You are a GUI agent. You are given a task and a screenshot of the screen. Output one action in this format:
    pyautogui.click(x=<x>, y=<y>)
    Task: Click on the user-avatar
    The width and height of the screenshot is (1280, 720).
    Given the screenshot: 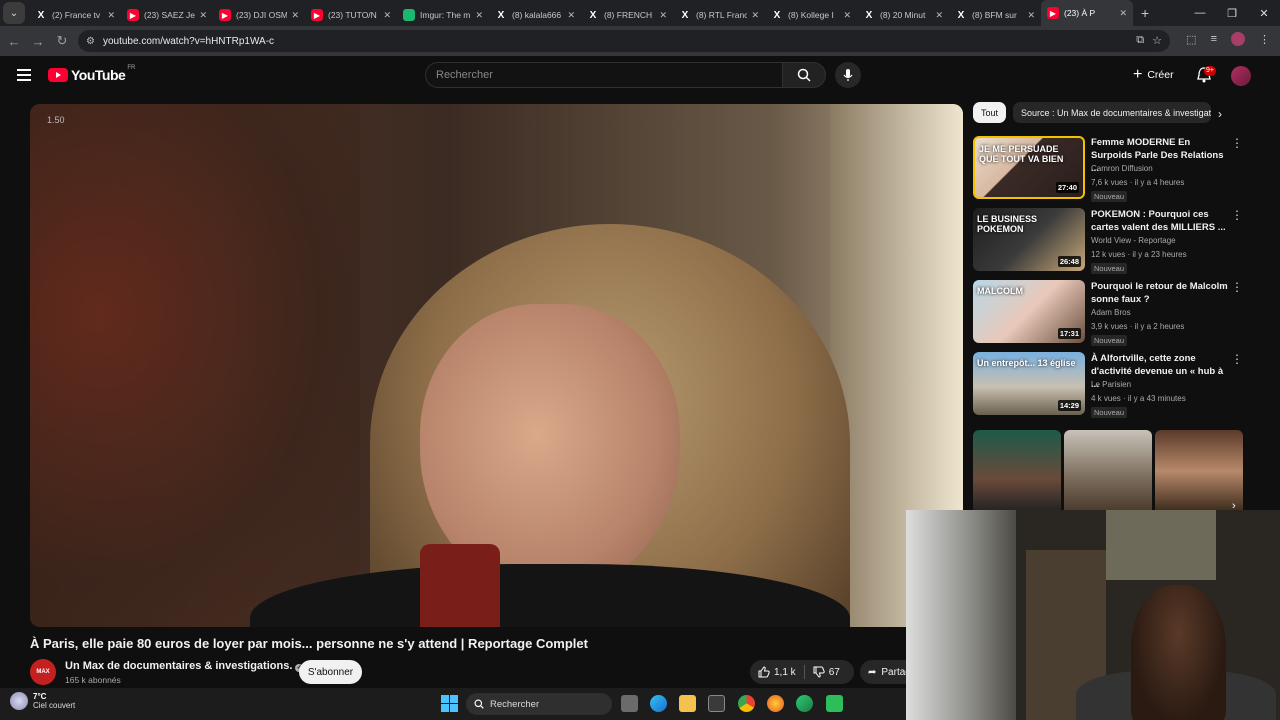 What is the action you would take?
    pyautogui.click(x=1241, y=76)
    